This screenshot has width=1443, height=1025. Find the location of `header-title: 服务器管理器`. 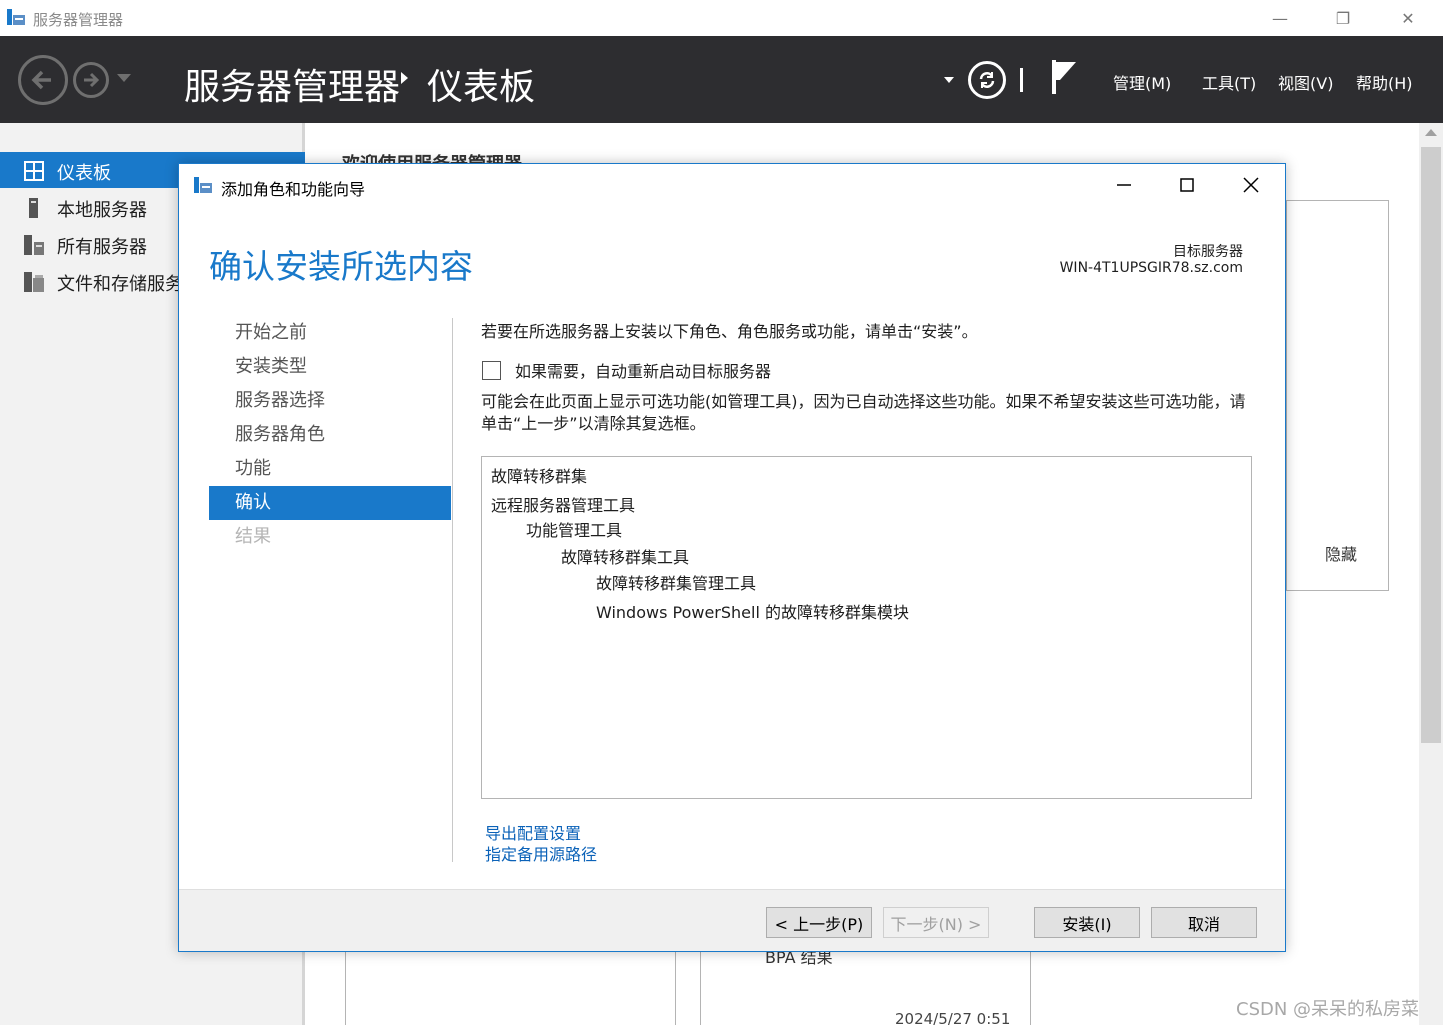

header-title: 服务器管理器 is located at coordinates (292, 87).